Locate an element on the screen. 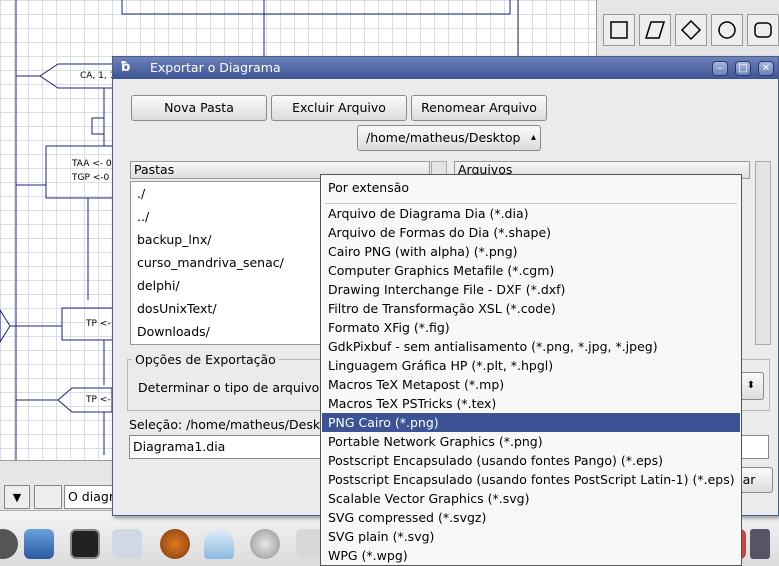 This screenshot has height=566, width=779. dia-app-icon: ƀ is located at coordinates (126, 67).